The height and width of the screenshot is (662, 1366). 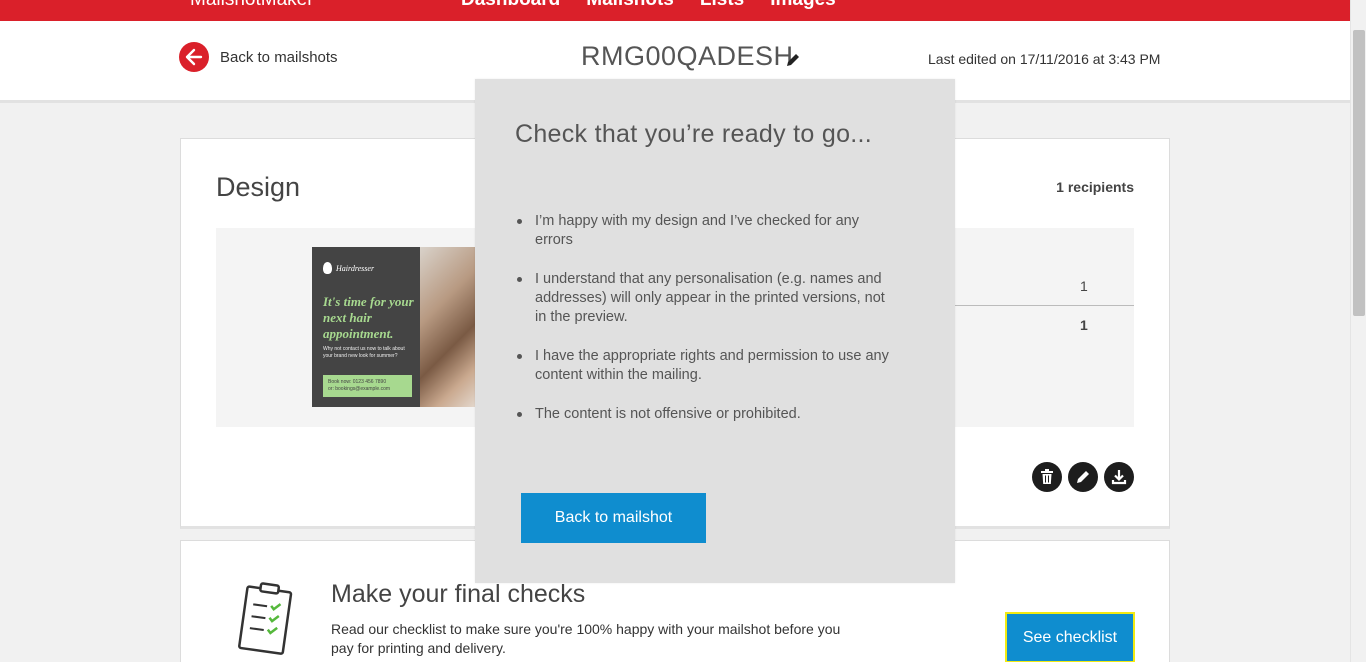 What do you see at coordinates (613, 518) in the screenshot?
I see `back-to-mailshot-button: Back to mailshot` at bounding box center [613, 518].